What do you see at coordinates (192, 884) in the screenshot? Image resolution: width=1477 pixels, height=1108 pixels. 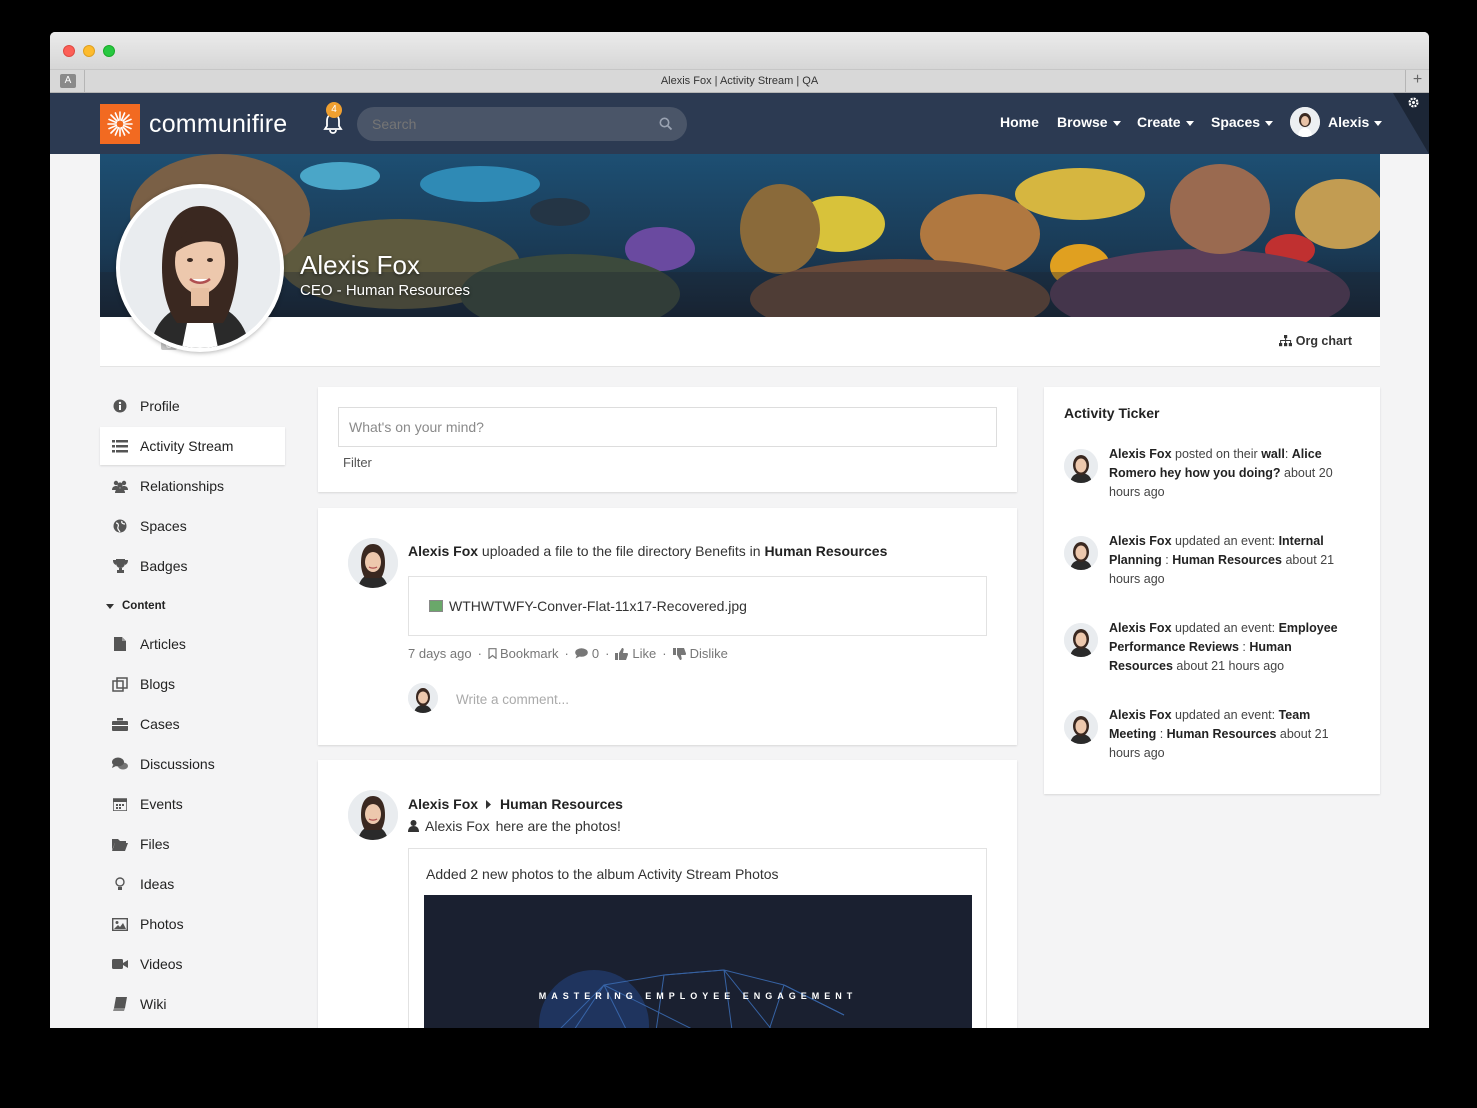 I see `sidebar-item-ideas: Ideas` at bounding box center [192, 884].